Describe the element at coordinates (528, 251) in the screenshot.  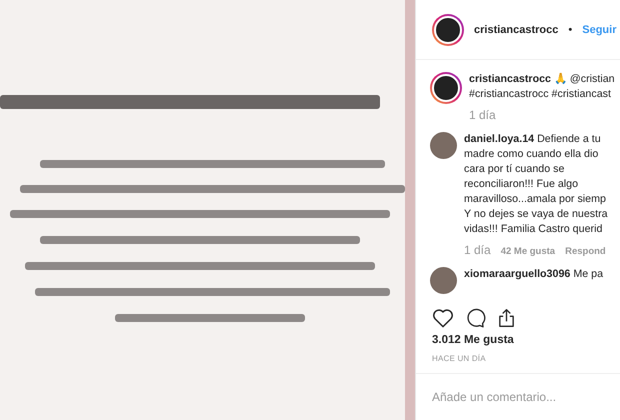
I see `like-count: 42 Me gusta` at that location.